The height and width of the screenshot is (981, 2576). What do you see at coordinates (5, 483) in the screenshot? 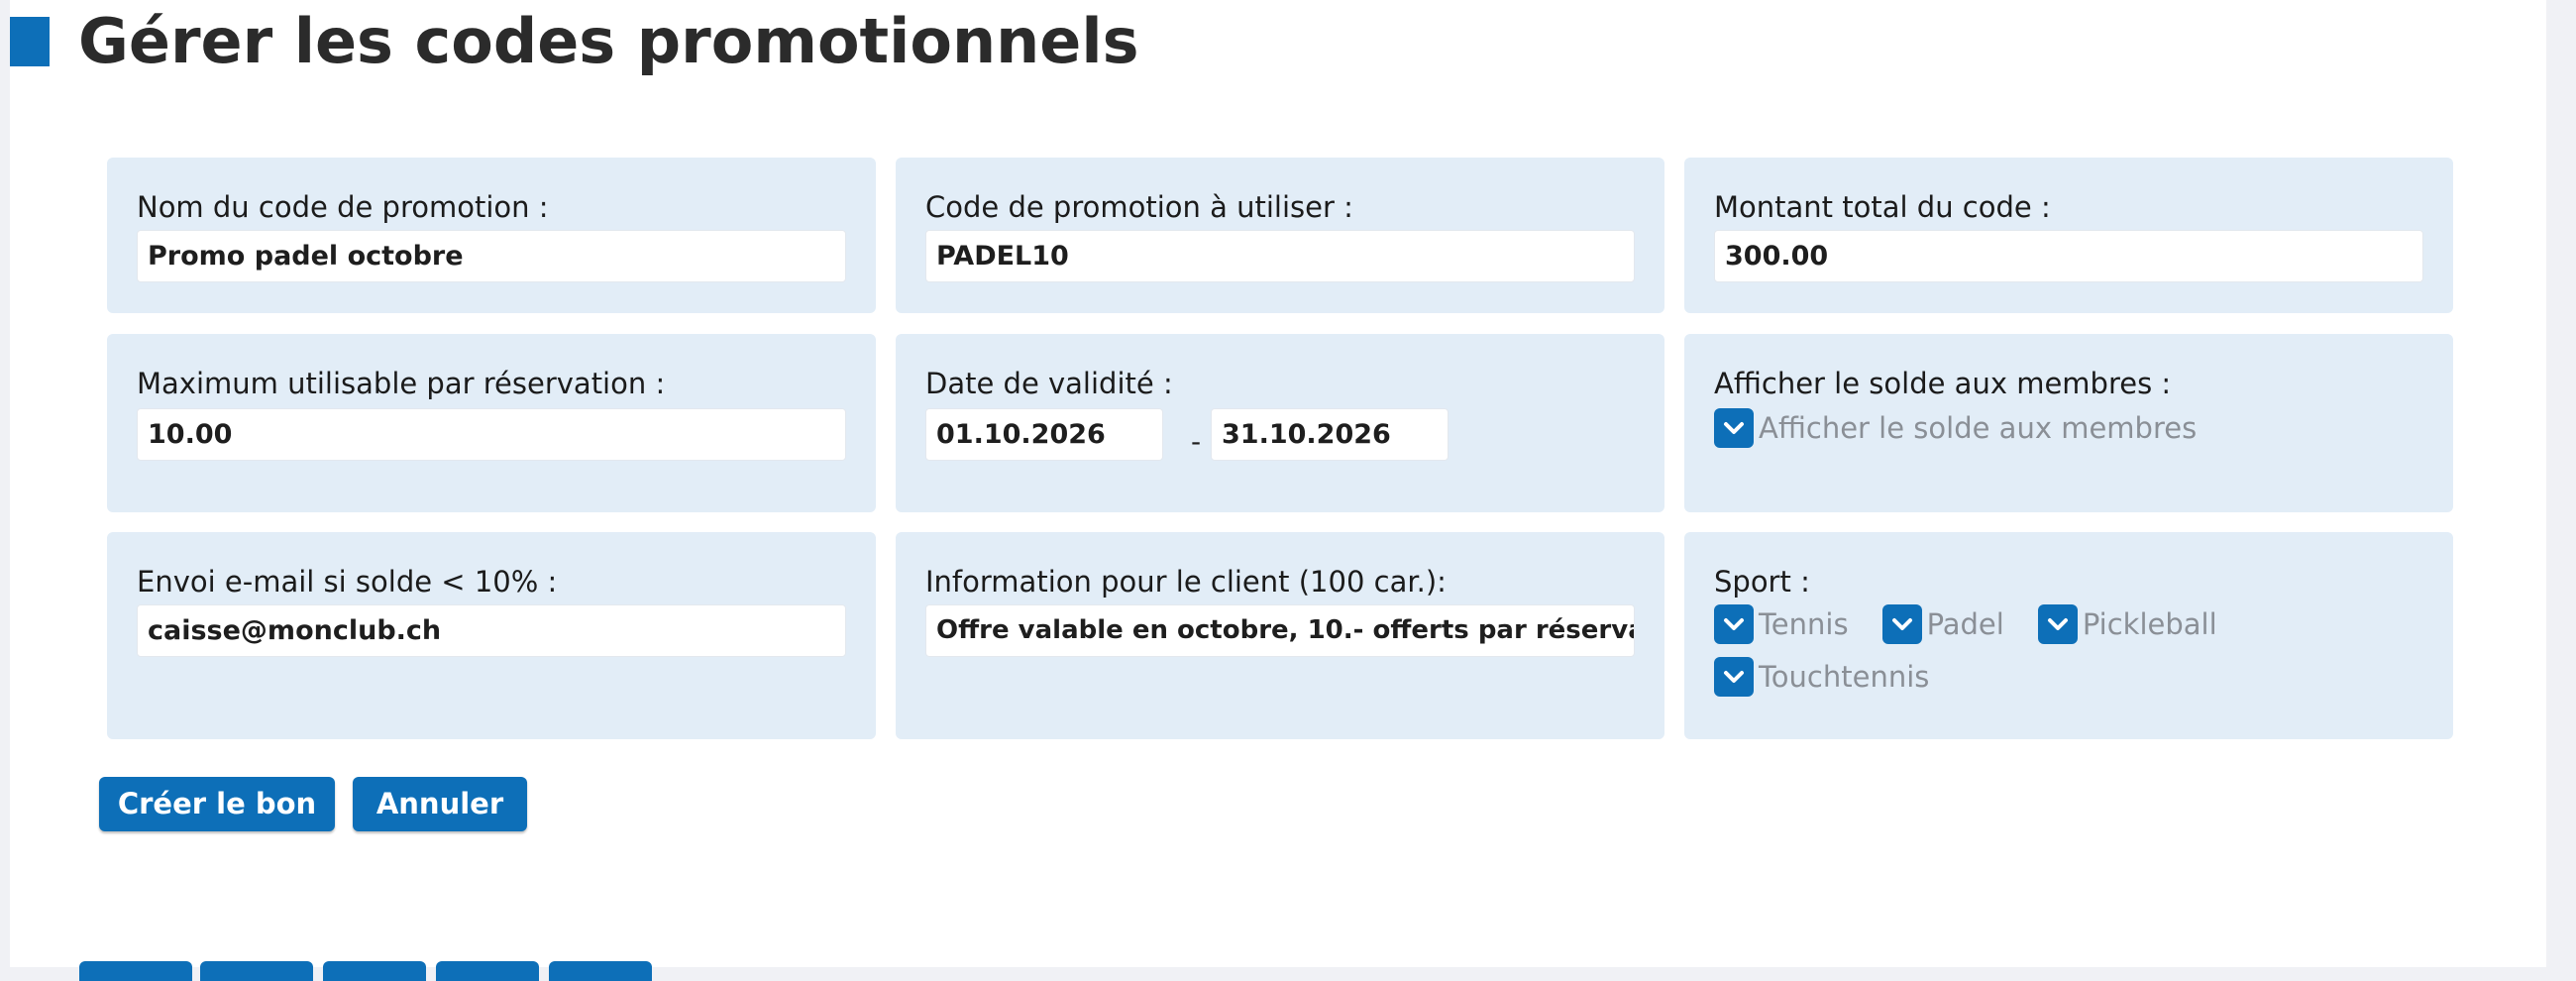
I see `left-margin` at bounding box center [5, 483].